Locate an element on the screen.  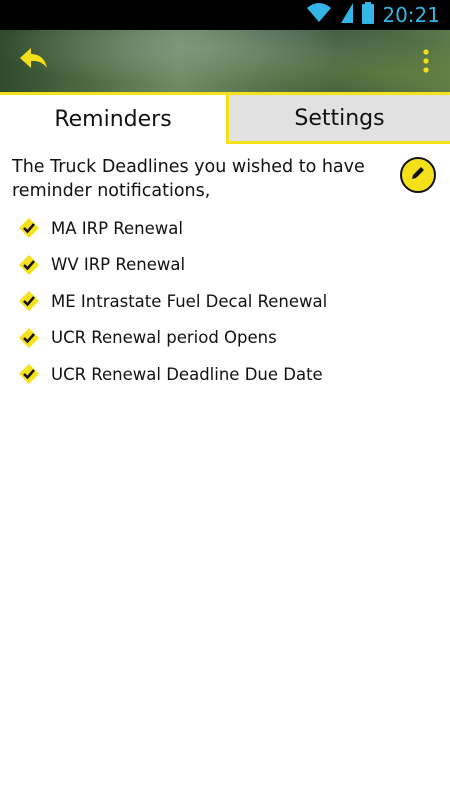
wifi-icon is located at coordinates (319, 15).